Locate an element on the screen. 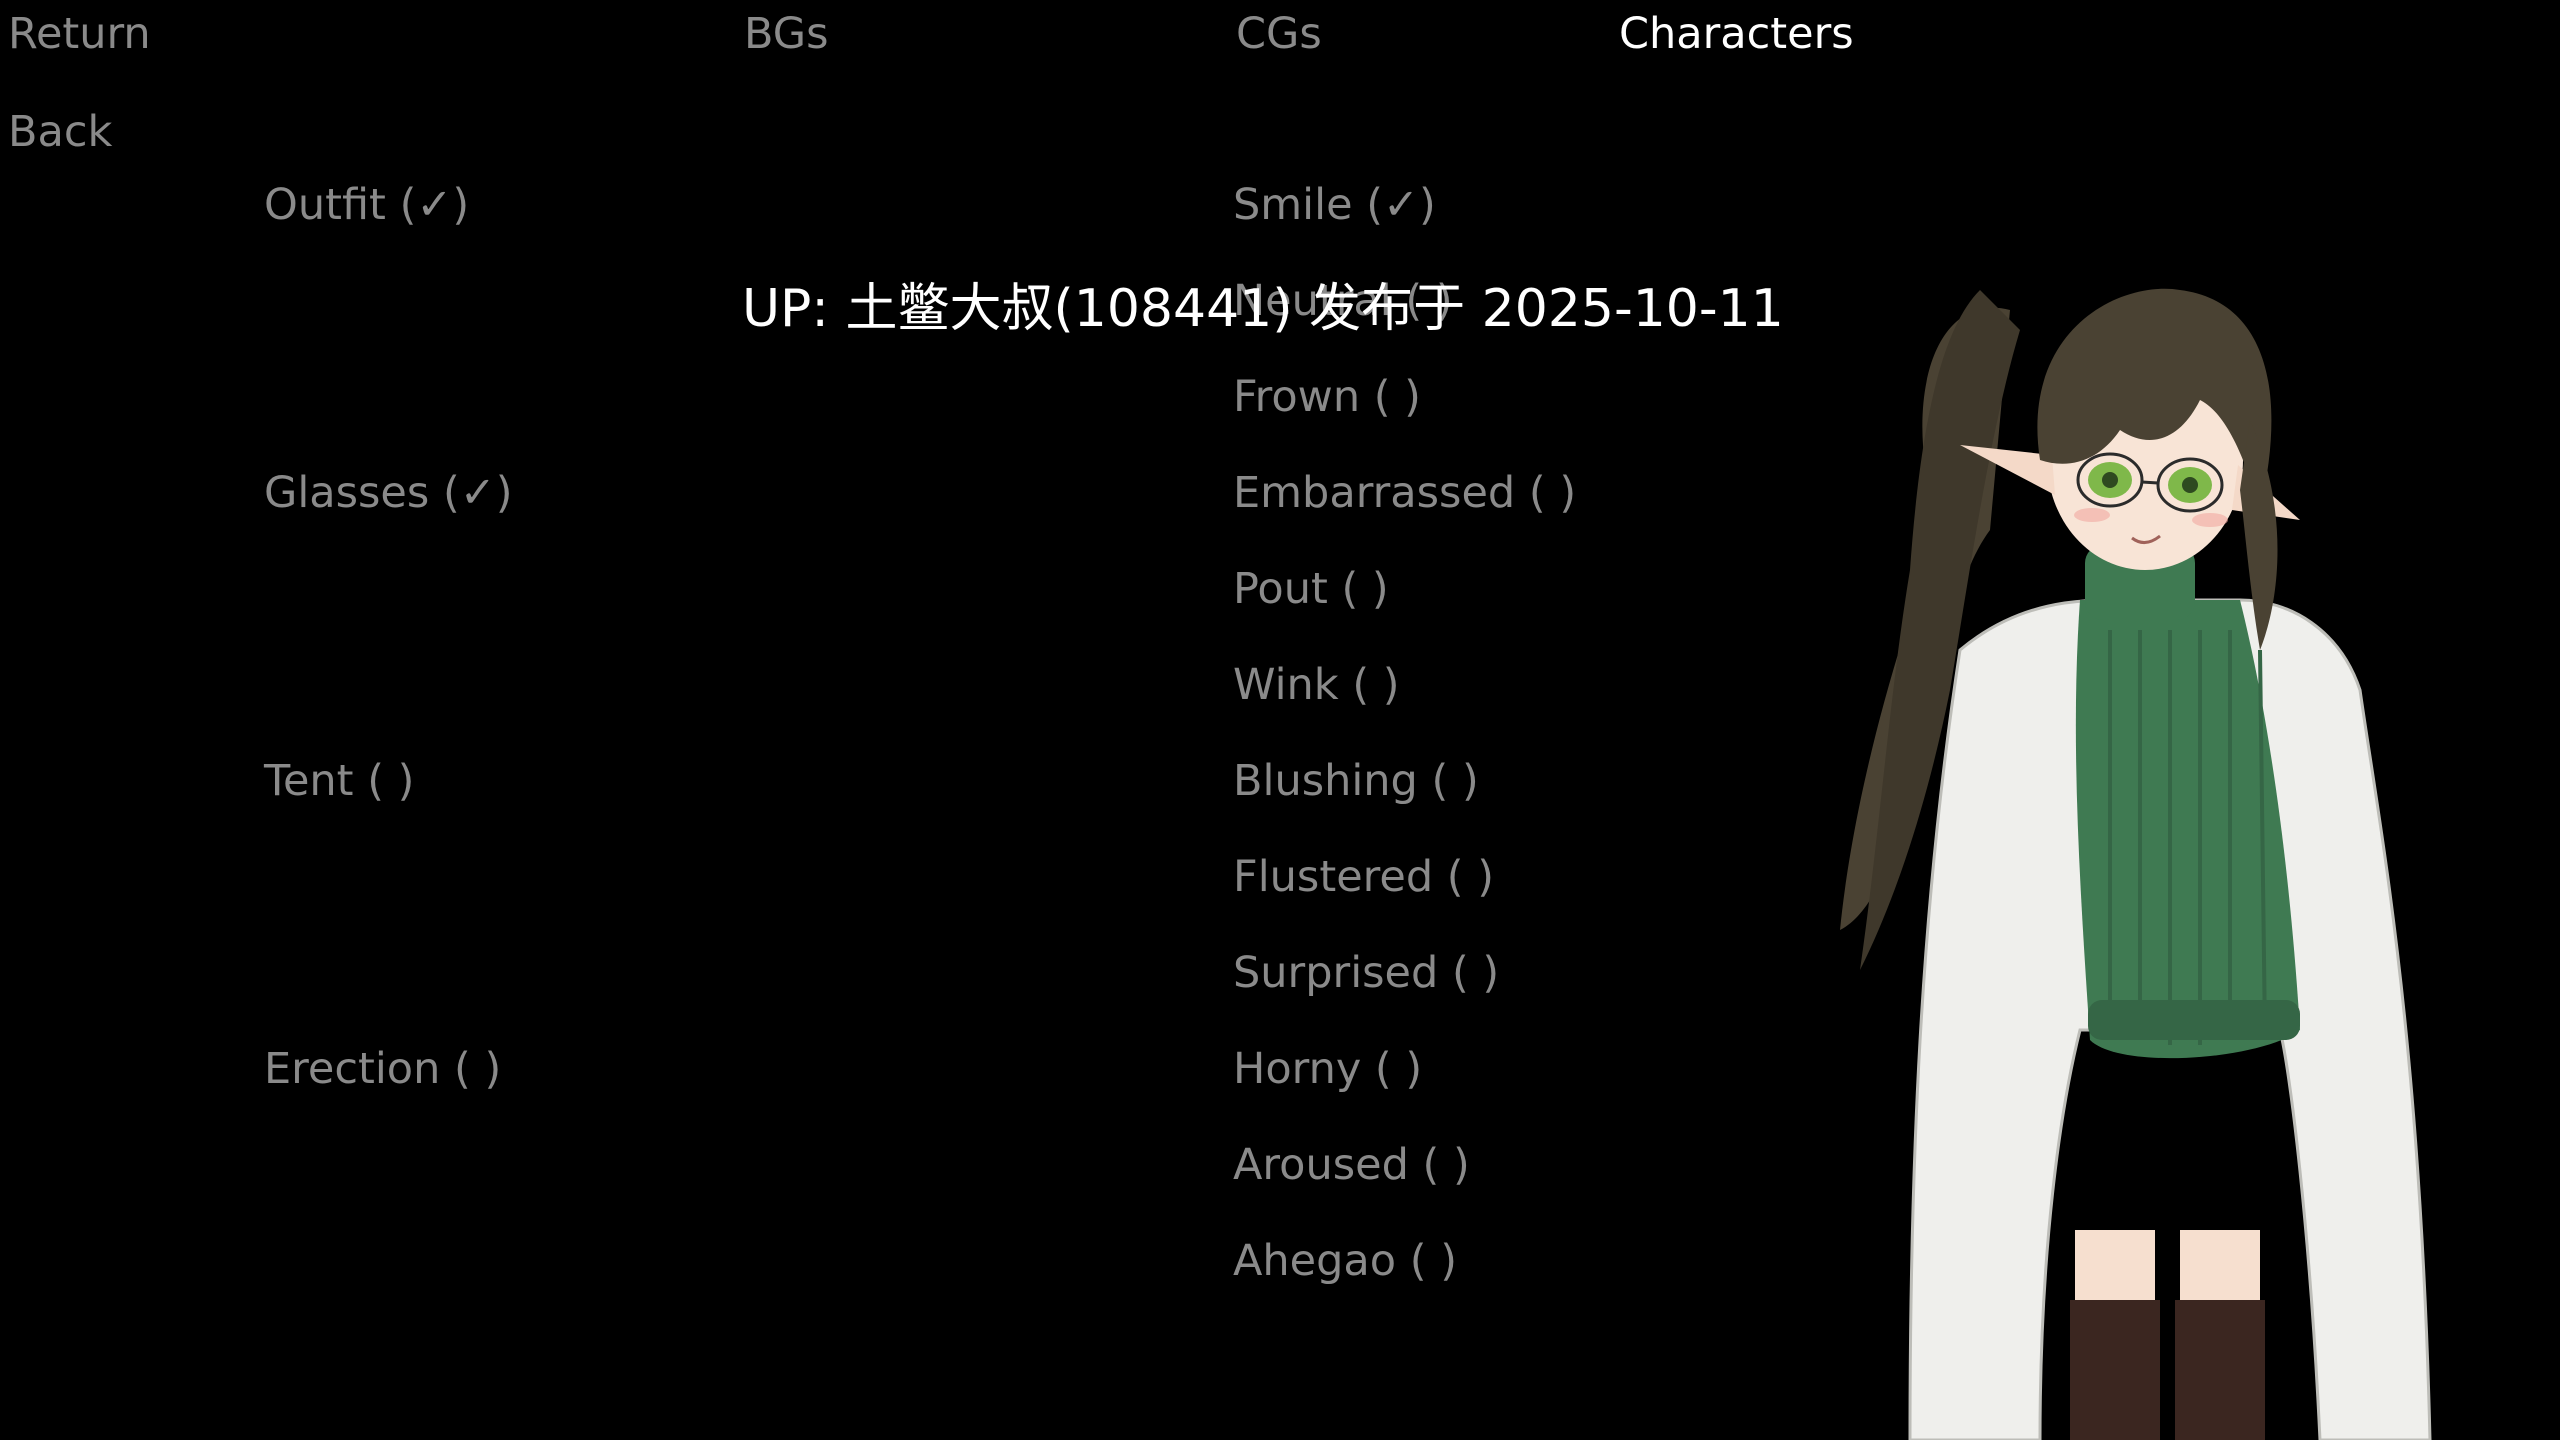  toggle-tent: Tent ( ) is located at coordinates (339, 781).